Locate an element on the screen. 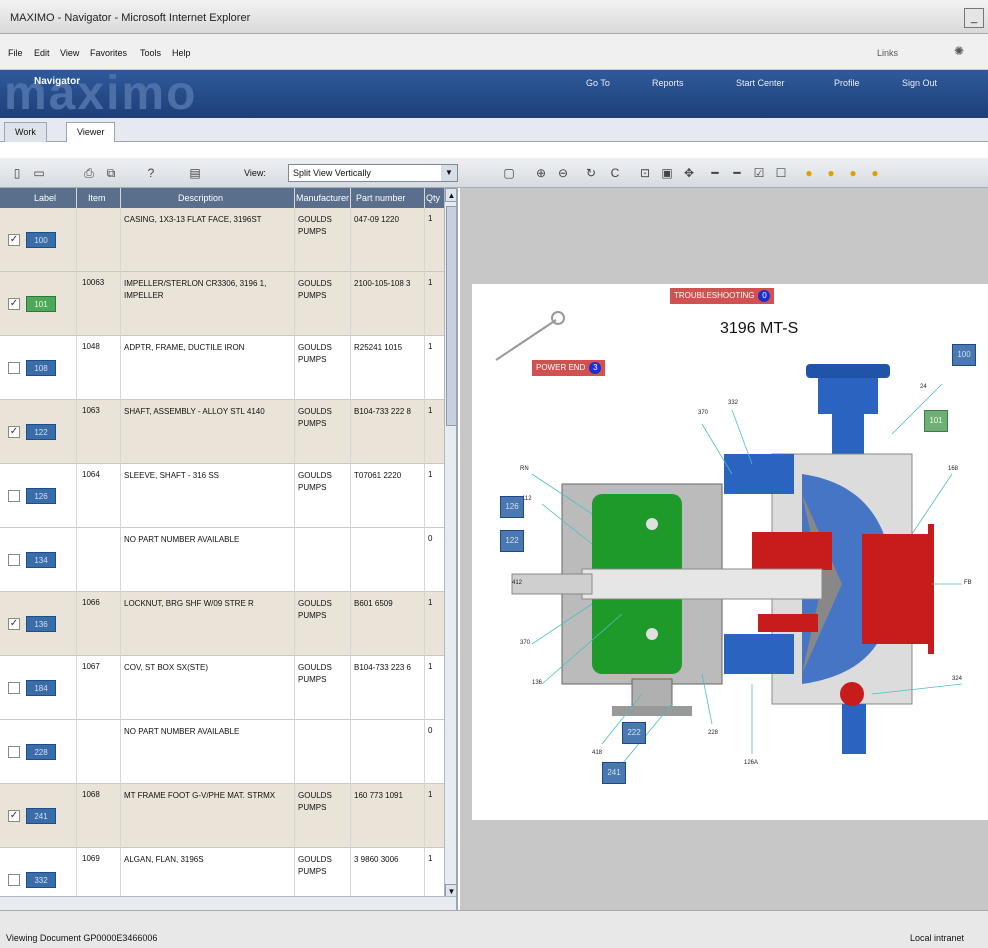 The width and height of the screenshot is (988, 948). row-label-badge: 184 is located at coordinates (41, 688).